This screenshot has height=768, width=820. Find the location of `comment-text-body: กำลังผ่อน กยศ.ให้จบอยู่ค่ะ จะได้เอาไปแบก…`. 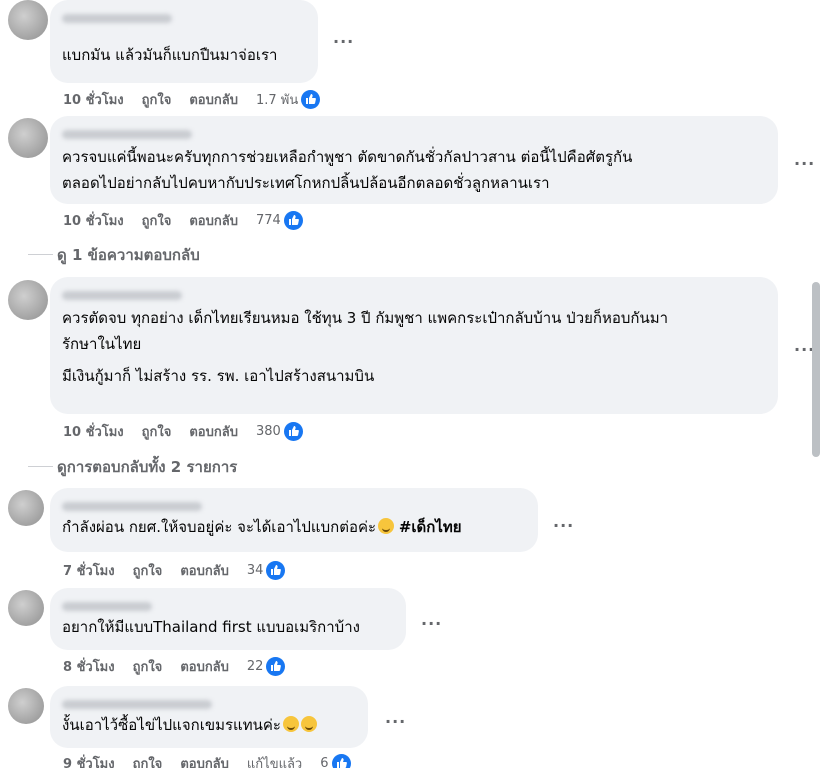

comment-text-body: กำลังผ่อน กยศ.ให้จบอยู่ค่ะ จะได้เอาไปแบก… is located at coordinates (219, 527).